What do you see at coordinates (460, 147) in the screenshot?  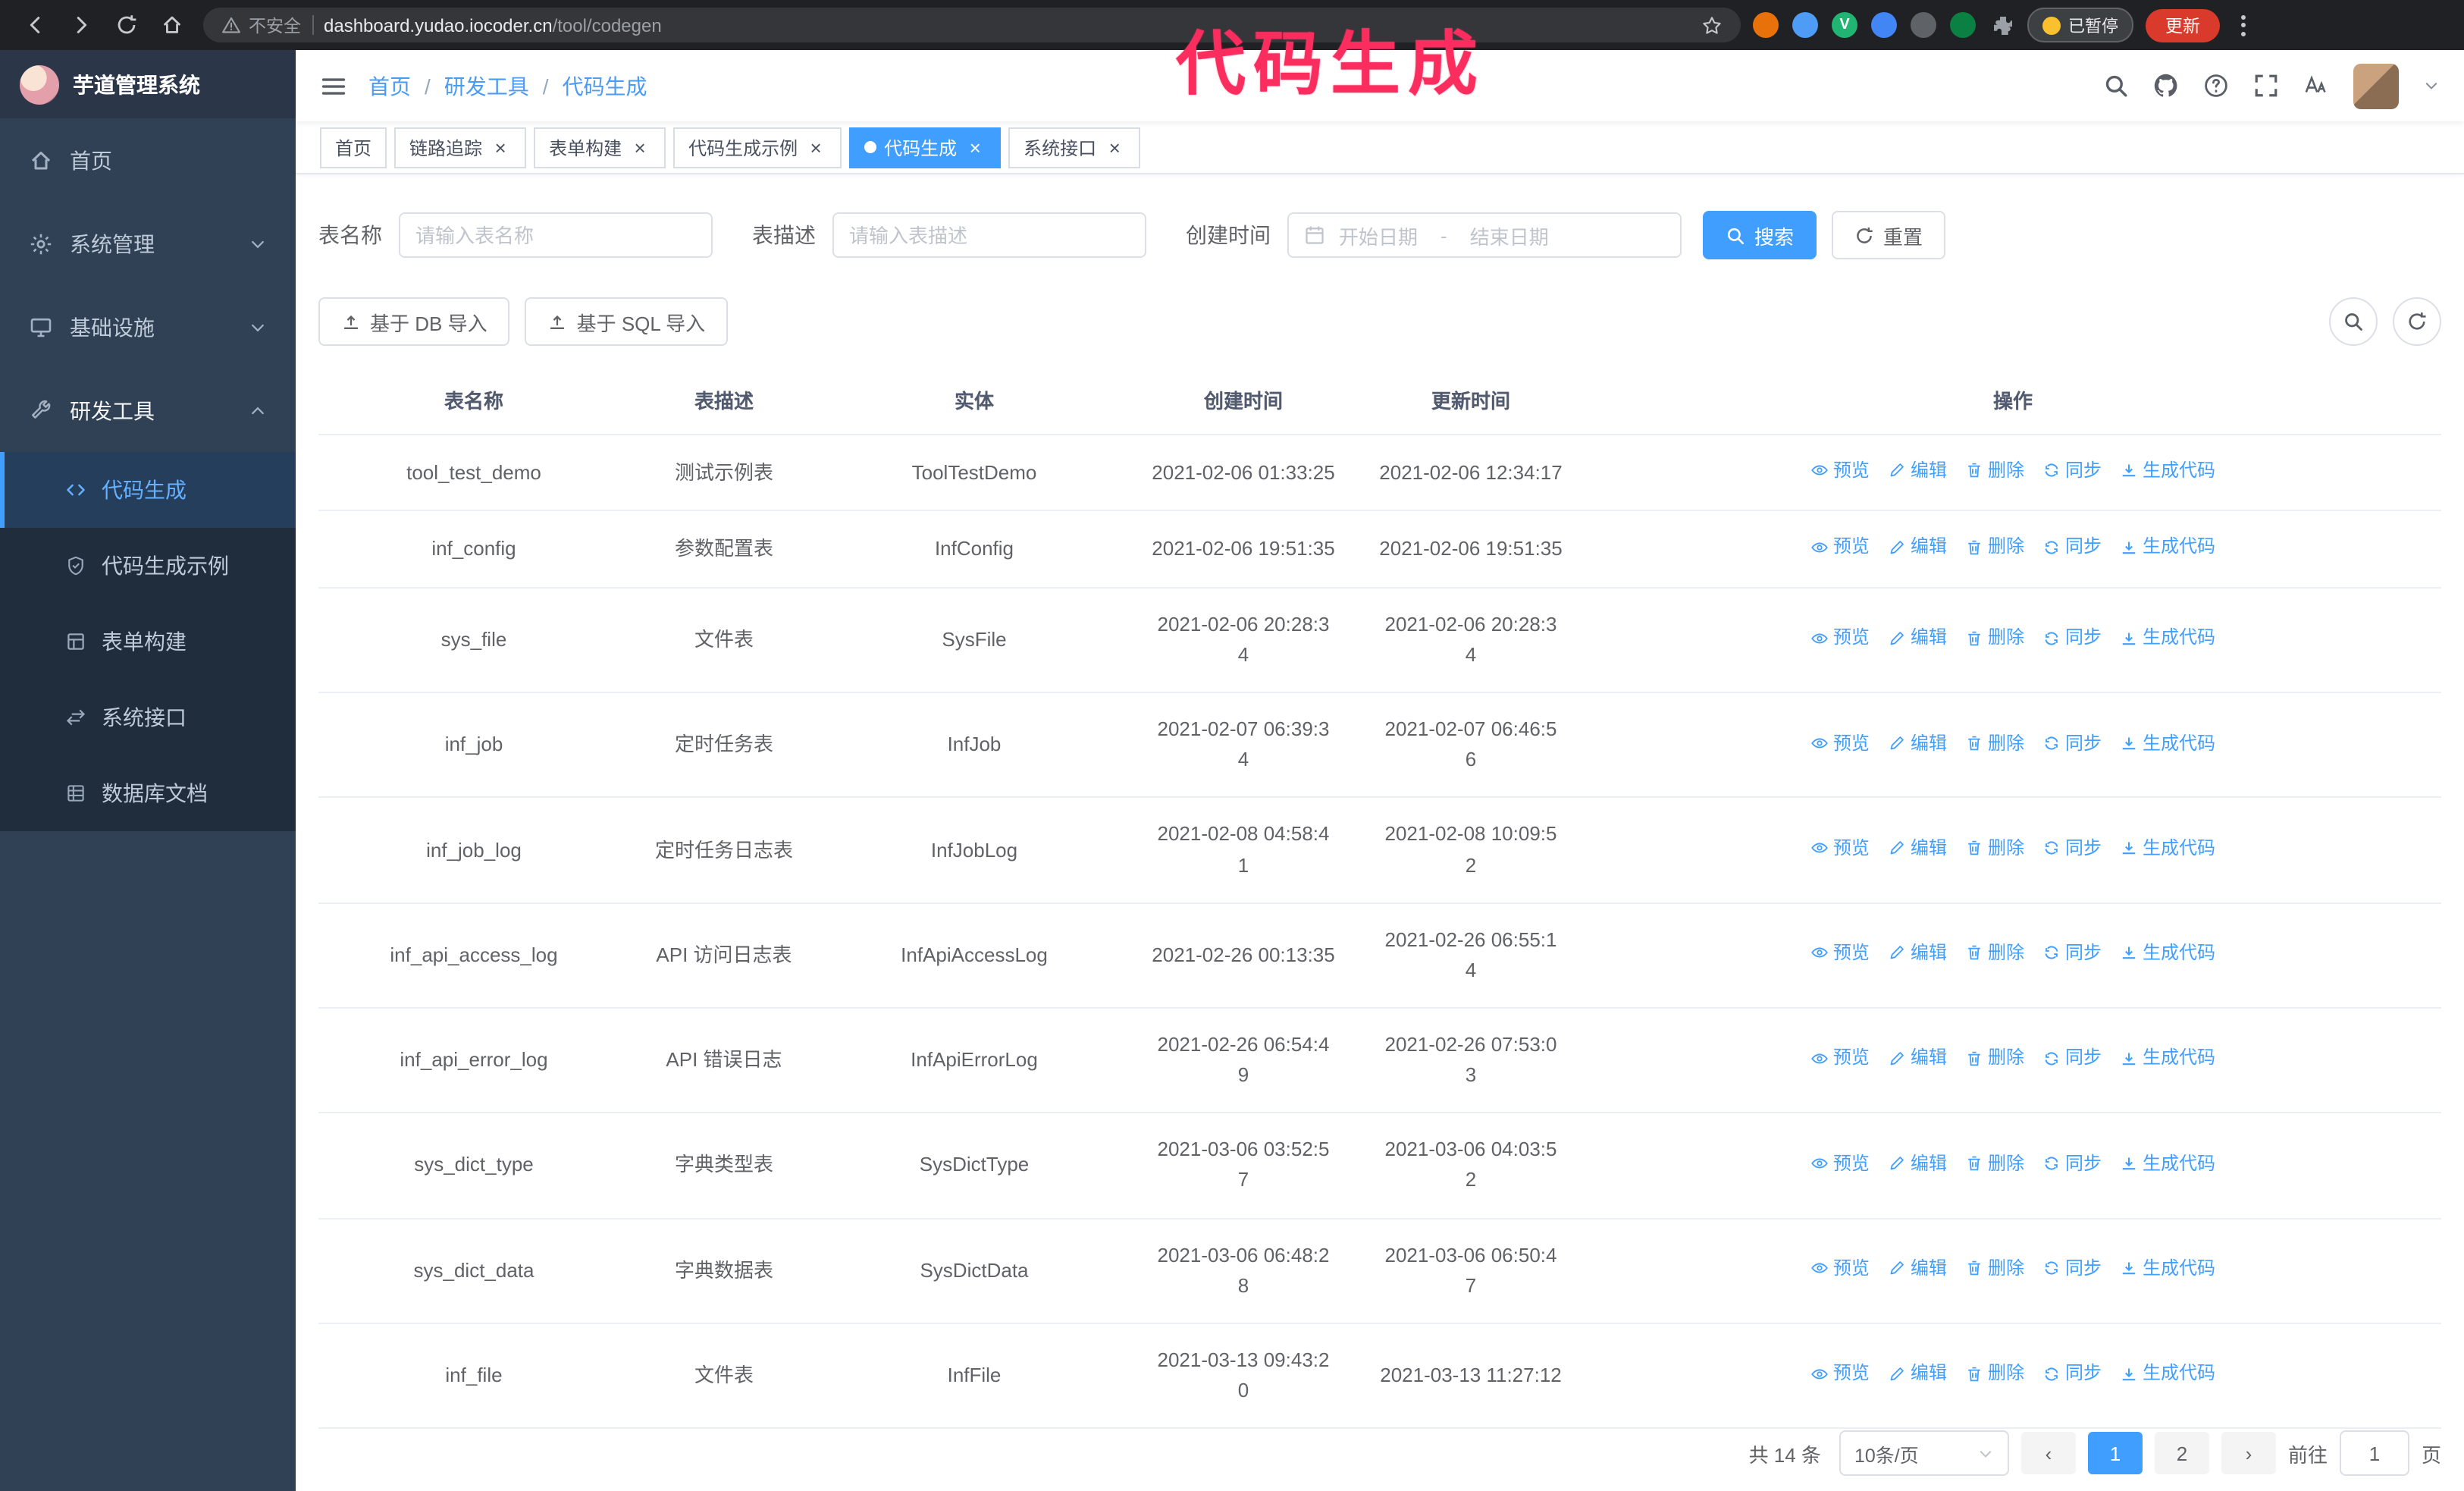 I see `tab-tracer: 链路追踪 ×` at bounding box center [460, 147].